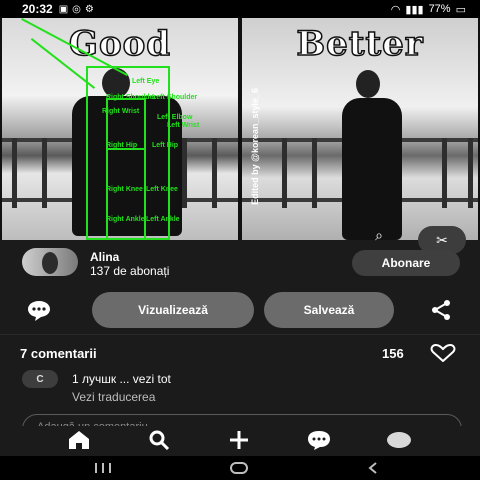 The image size is (480, 480). I want to click on status-right: ◠ ▮▮▮ 77% ▭, so click(428, 9).